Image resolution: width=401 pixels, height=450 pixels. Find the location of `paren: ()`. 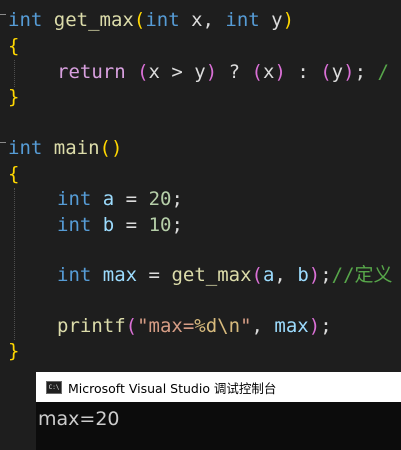

paren: () is located at coordinates (111, 148).